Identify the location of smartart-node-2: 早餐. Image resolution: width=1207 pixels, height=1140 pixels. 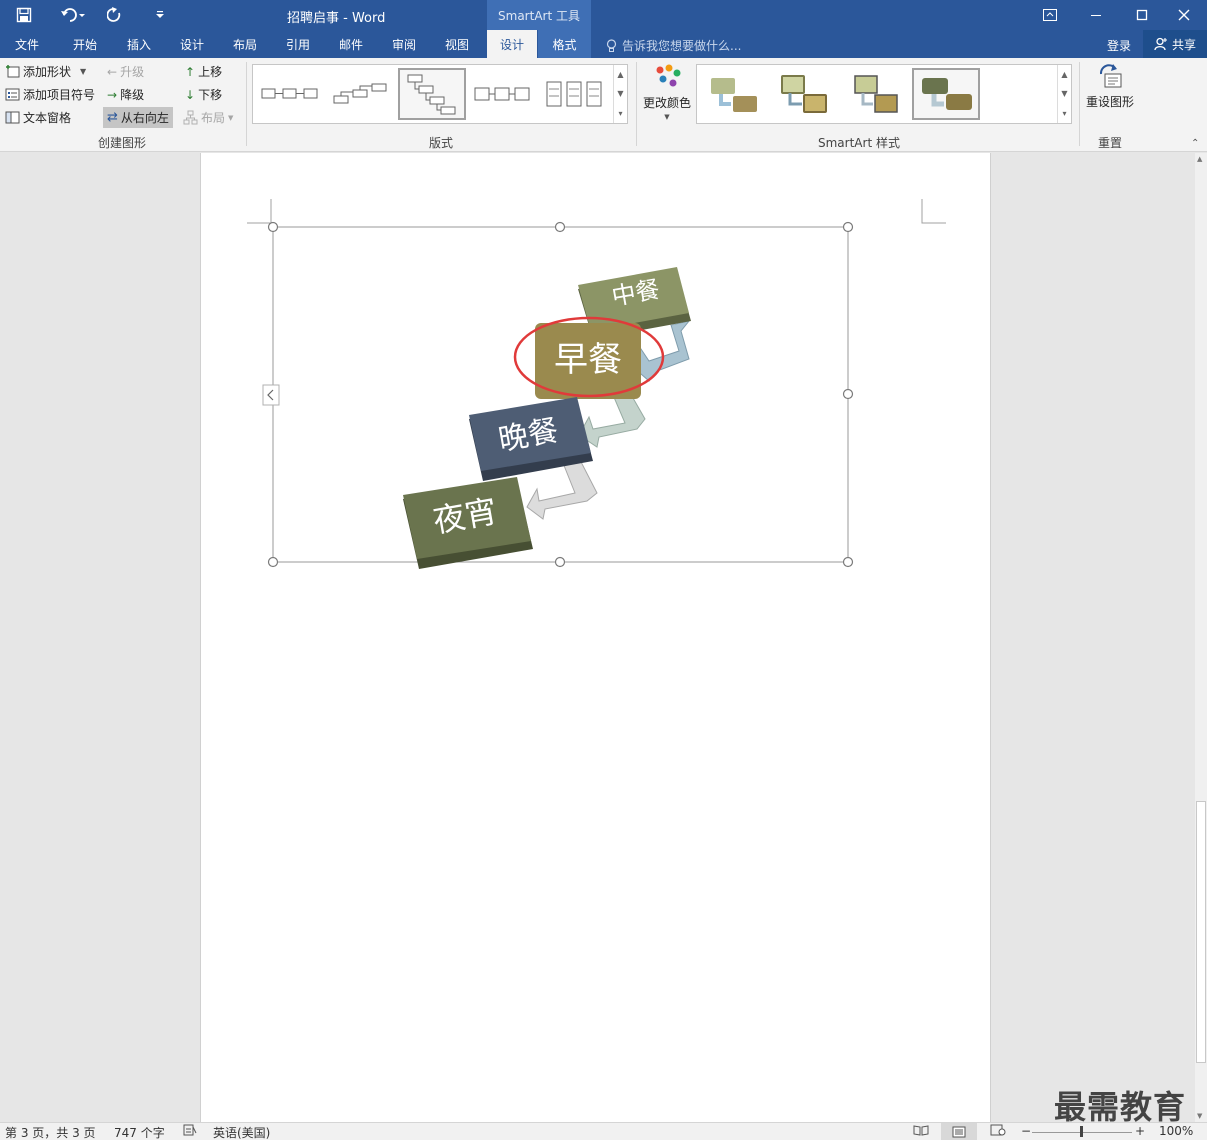
(588, 361).